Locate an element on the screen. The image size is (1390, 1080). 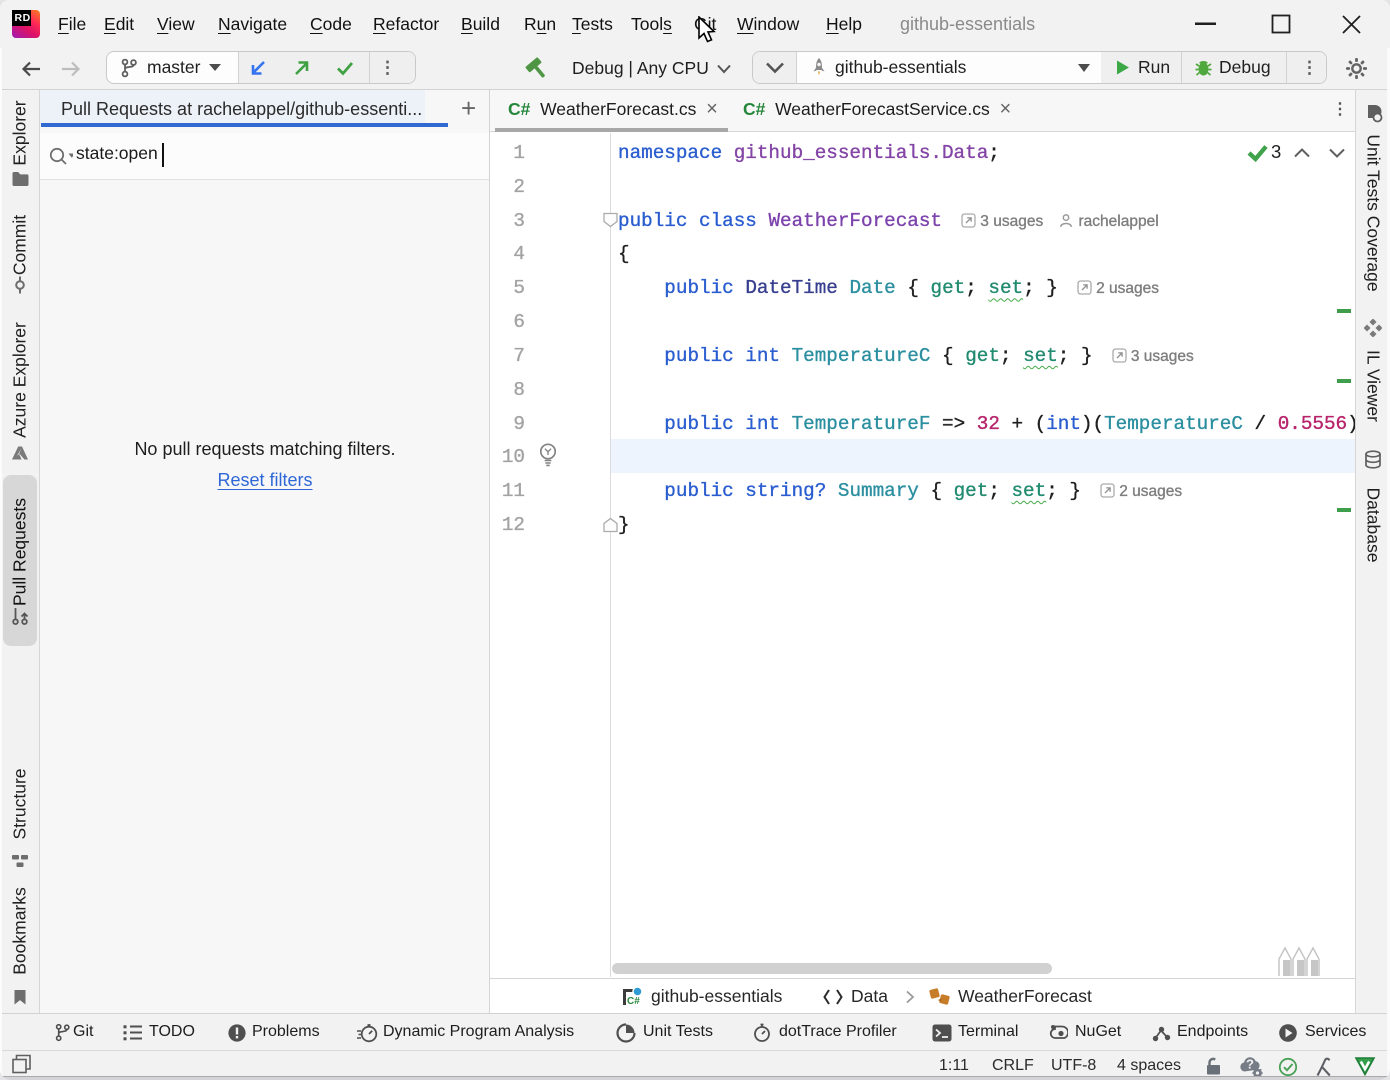
svg-text: C# is located at coordinates (633, 1001).